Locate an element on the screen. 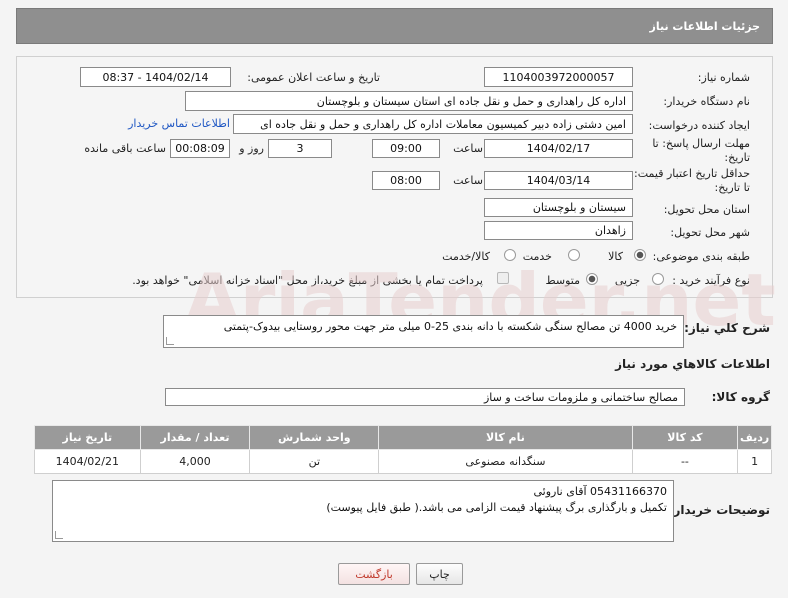 The height and width of the screenshot is (598, 788). col-header-unit: واحد شمارش is located at coordinates (314, 437).